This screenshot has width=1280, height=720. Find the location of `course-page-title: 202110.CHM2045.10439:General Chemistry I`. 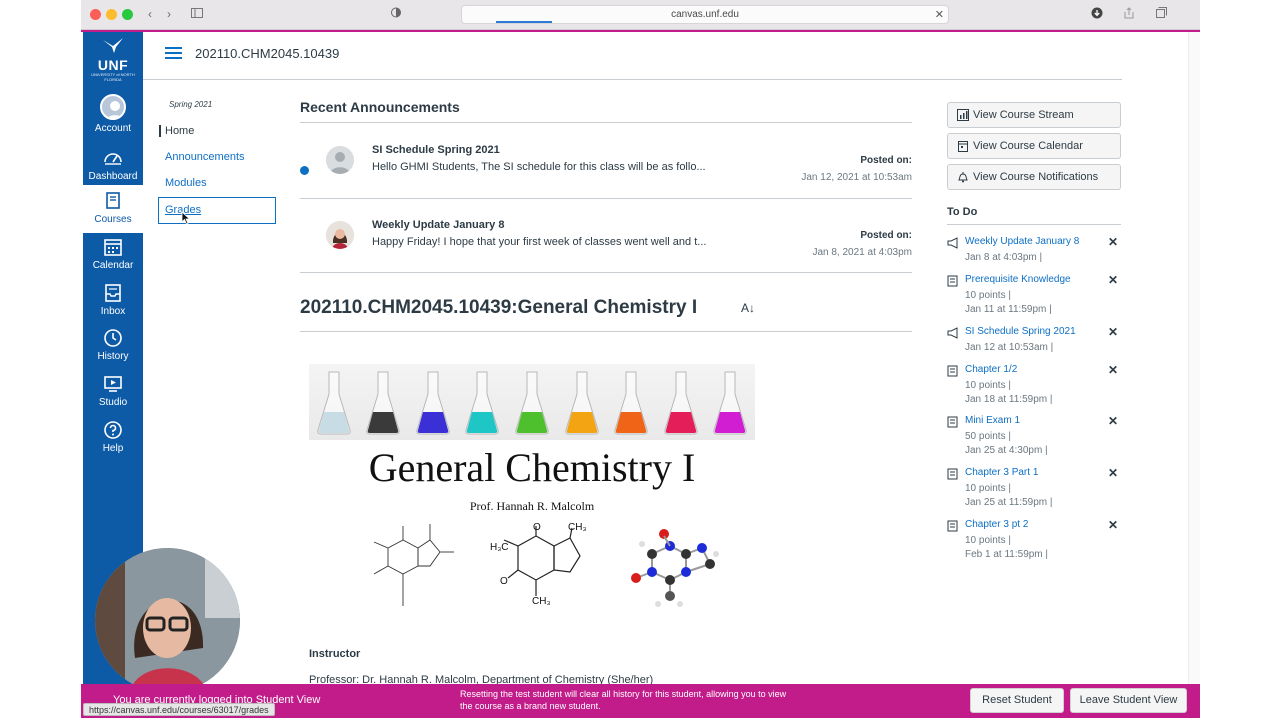

course-page-title: 202110.CHM2045.10439:General Chemistry I is located at coordinates (499, 307).